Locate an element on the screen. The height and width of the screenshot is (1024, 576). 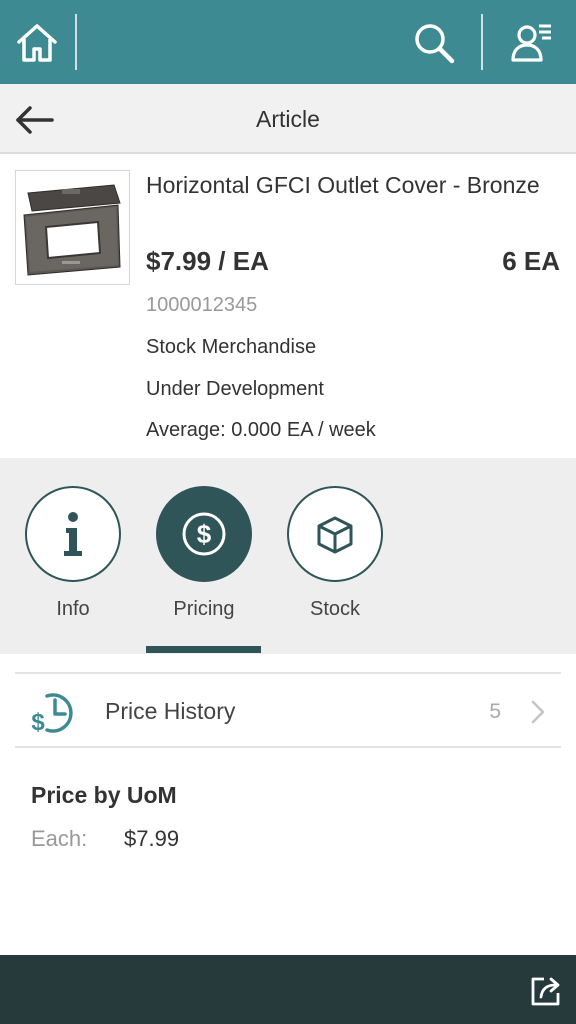
page-title: Article is located at coordinates (288, 119).